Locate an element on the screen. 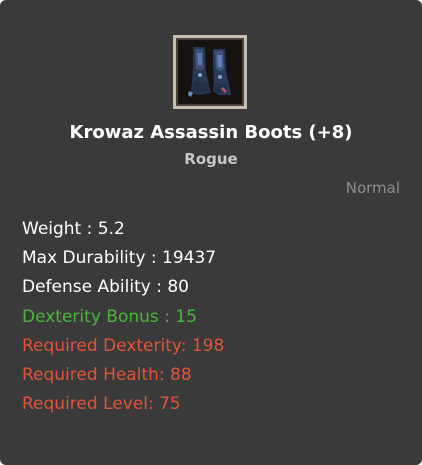  item-rarity: Normal is located at coordinates (372, 188).